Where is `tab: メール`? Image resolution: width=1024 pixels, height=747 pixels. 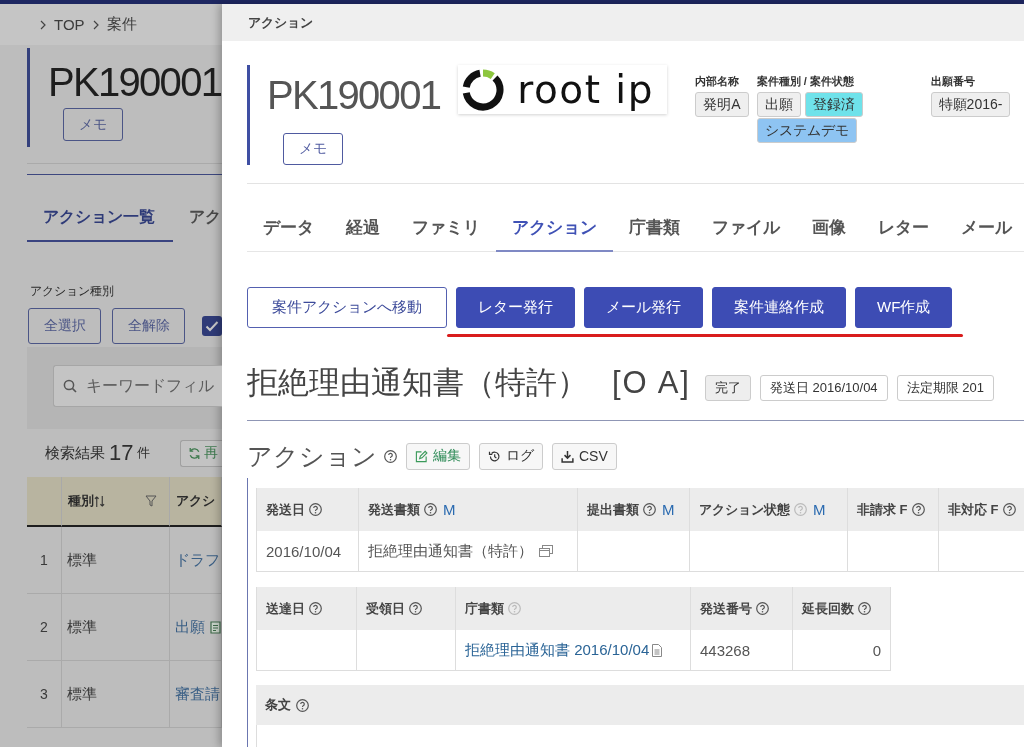
tab: メール is located at coordinates (984, 228).